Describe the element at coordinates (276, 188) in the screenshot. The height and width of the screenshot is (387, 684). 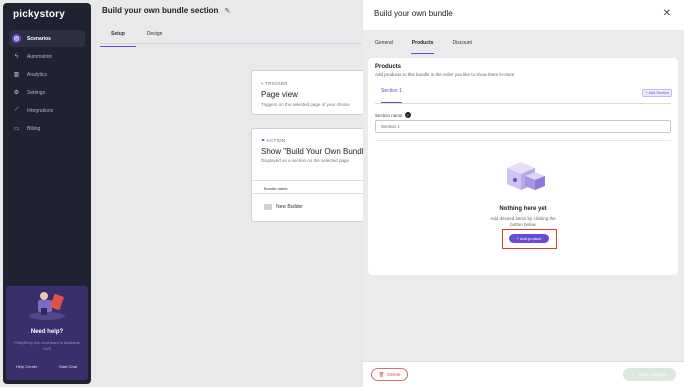
I see `bundle-name-header: Bundle name` at that location.